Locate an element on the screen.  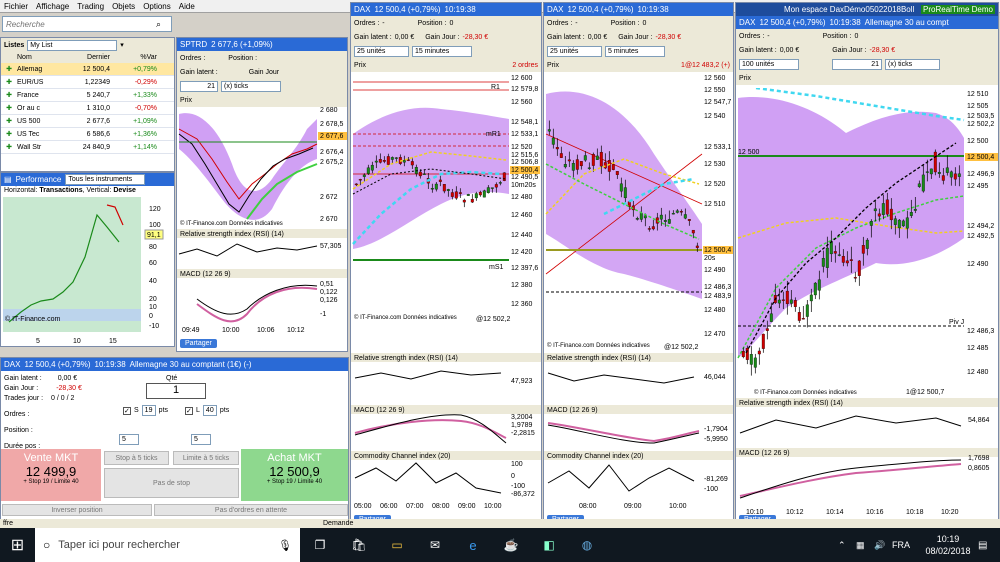
list-item: ✚ US 500 2 677,6 +1,09% is located at coordinates (87, 121).